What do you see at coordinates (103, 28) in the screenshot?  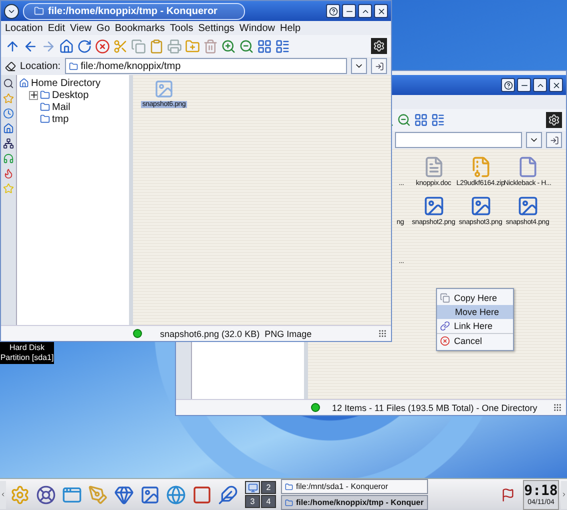 I see `menu-item: Go` at bounding box center [103, 28].